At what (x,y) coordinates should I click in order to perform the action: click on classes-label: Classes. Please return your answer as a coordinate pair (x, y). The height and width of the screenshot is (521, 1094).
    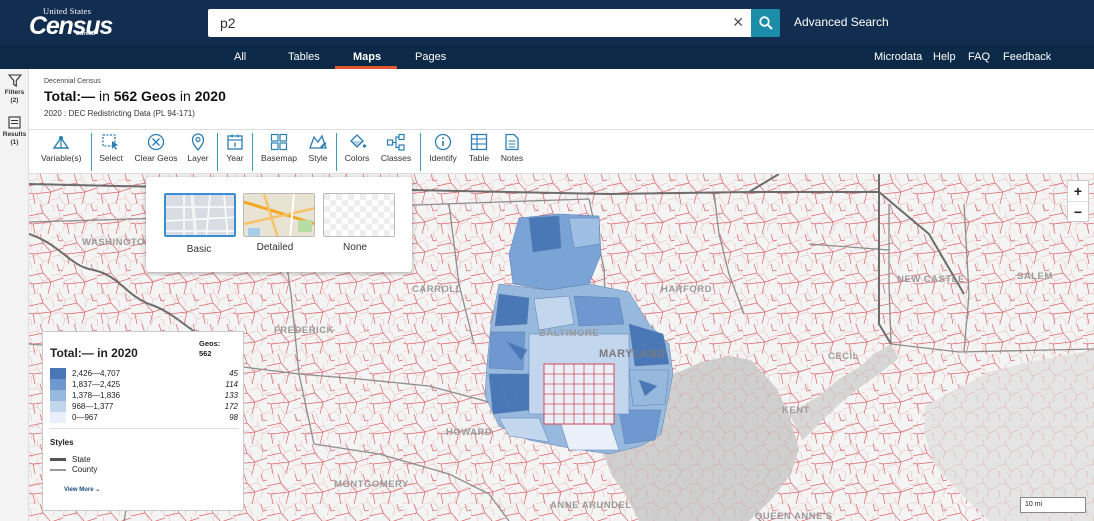
    Looking at the image, I should click on (396, 158).